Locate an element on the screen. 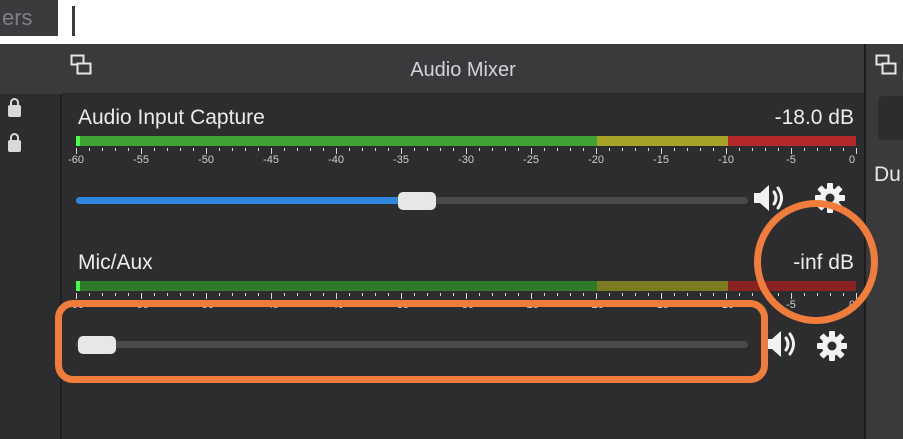 This screenshot has height=439, width=903. meter-green-zone is located at coordinates (336, 286).